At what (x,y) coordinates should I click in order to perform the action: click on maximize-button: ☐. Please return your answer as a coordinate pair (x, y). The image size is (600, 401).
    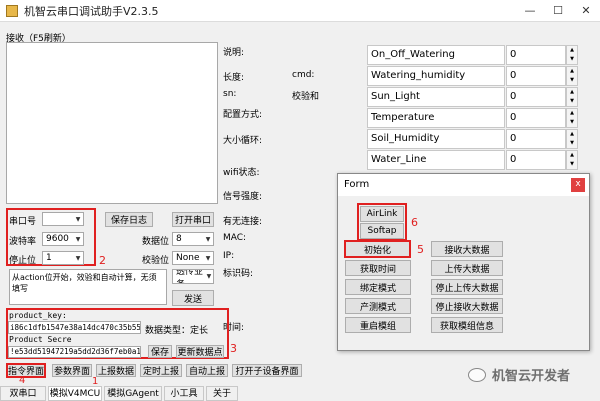
    Looking at the image, I should click on (558, 11).